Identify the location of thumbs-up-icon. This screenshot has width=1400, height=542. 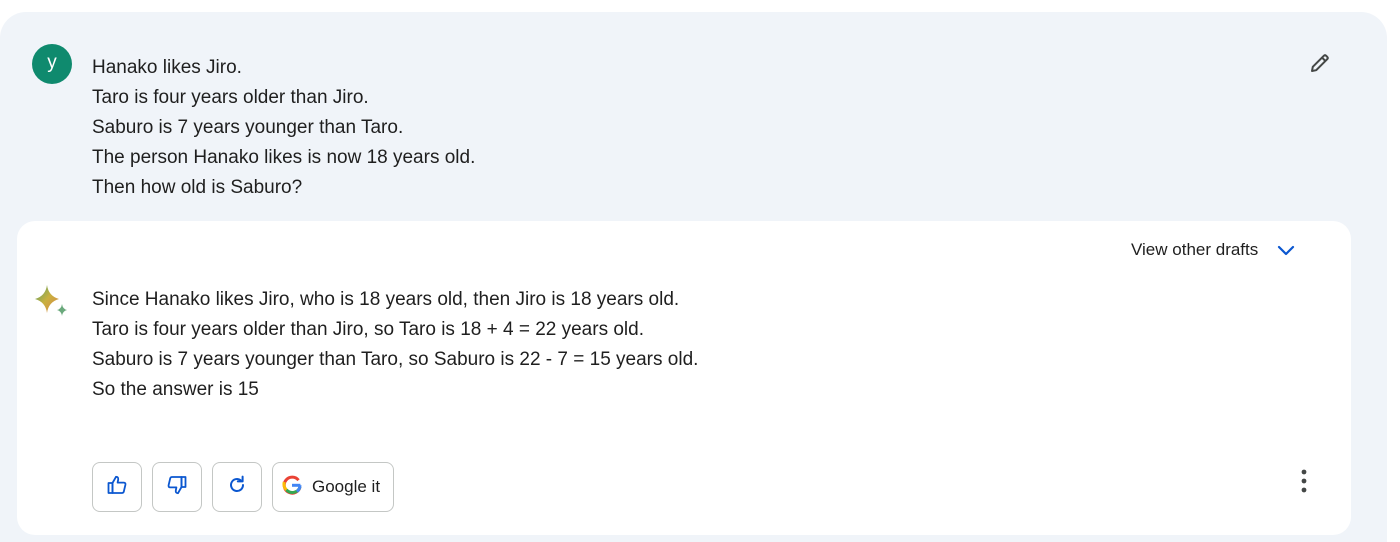
(117, 487).